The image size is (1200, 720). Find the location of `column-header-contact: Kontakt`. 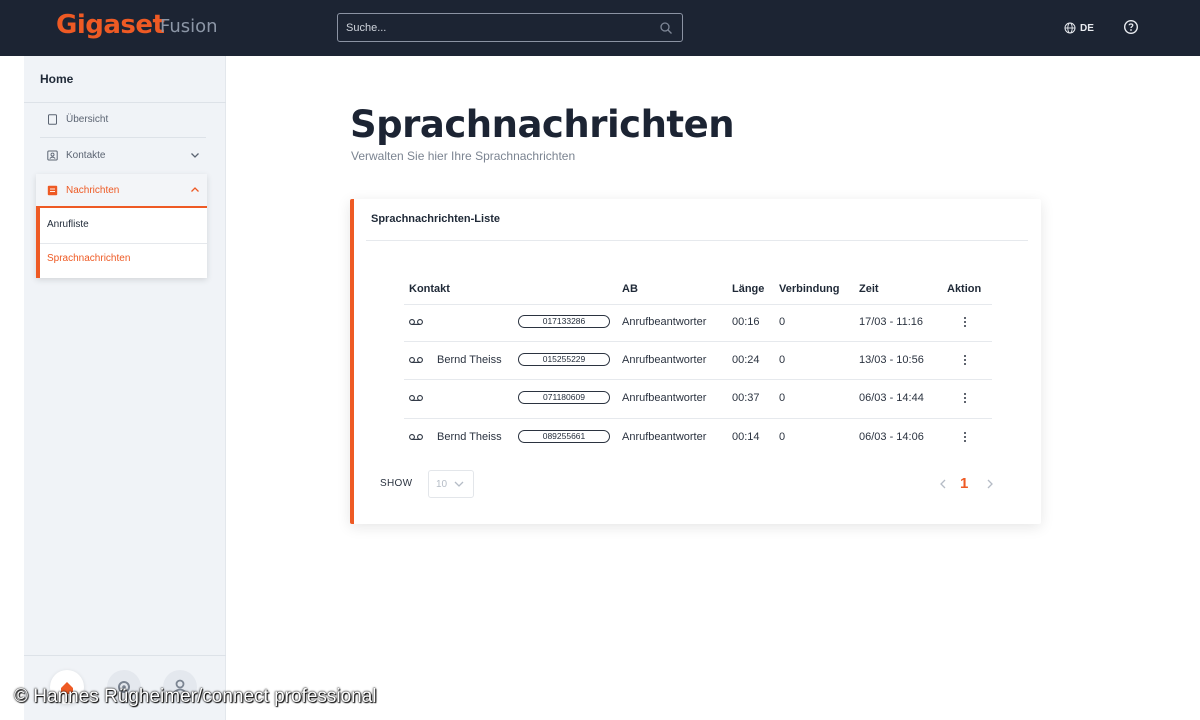

column-header-contact: Kontakt is located at coordinates (429, 289).